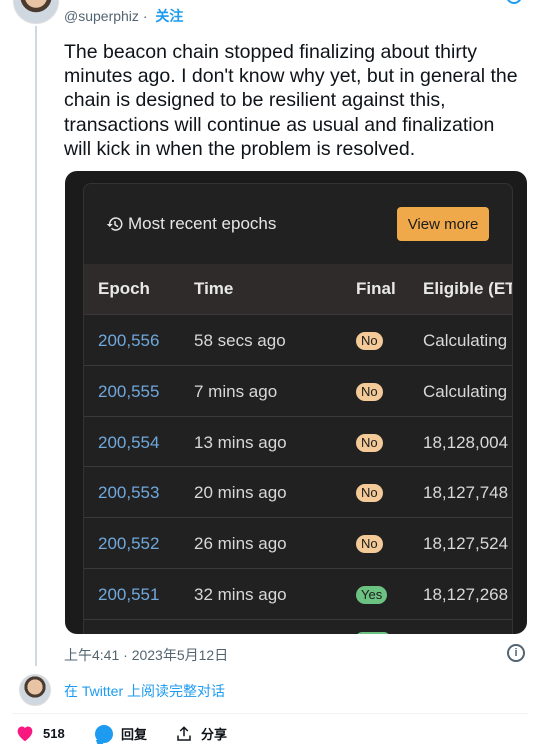  Describe the element at coordinates (129, 391) in the screenshot. I see `epoch-link: 200,555` at that location.